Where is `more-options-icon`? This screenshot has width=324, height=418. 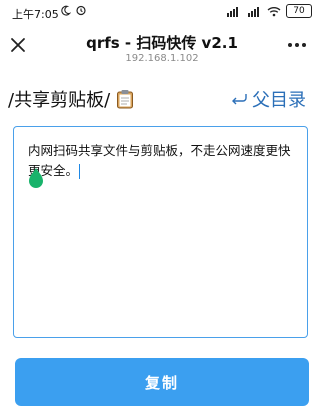 more-options-icon is located at coordinates (297, 45).